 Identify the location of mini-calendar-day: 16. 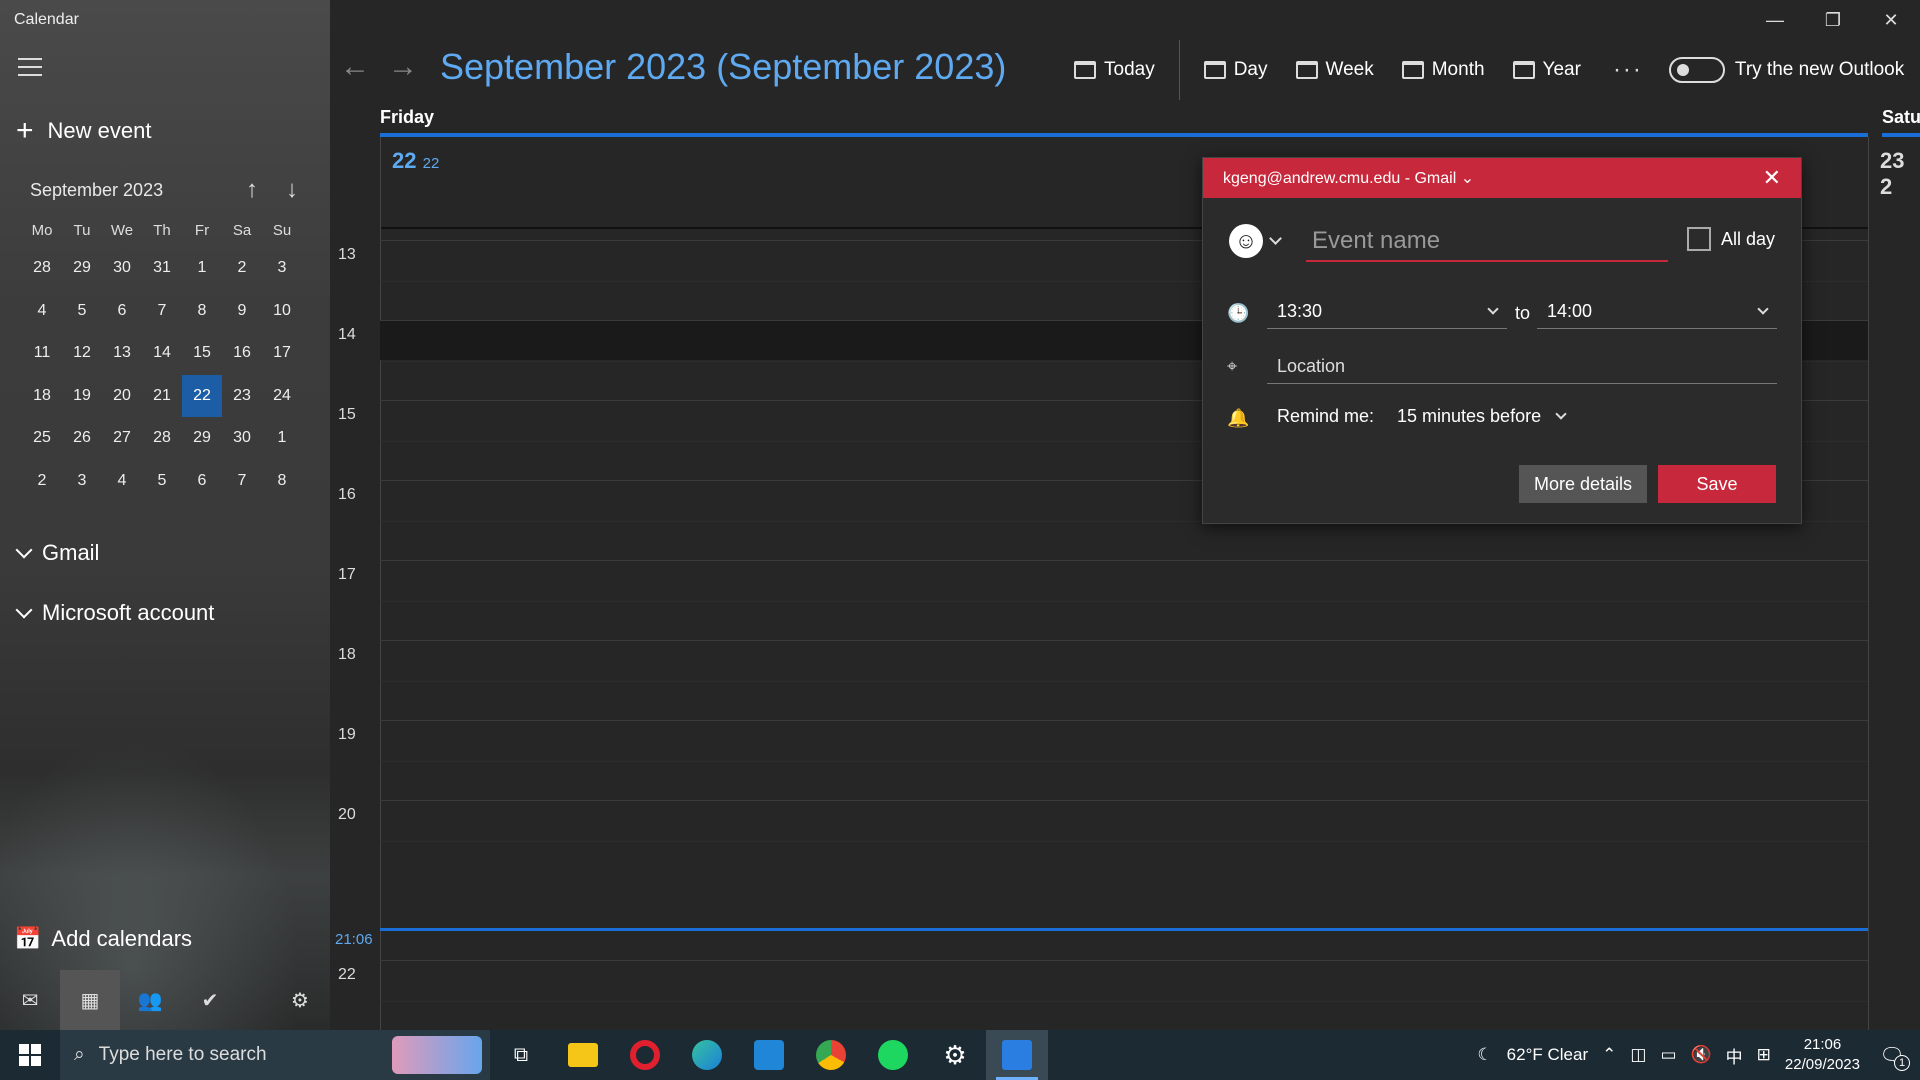
(242, 353).